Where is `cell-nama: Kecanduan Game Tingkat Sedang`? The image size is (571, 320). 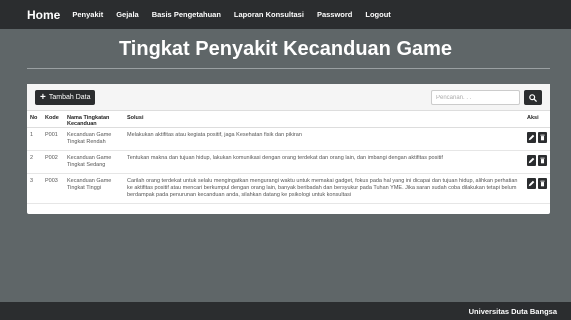
cell-nama: Kecanduan Game Tingkat Sedang is located at coordinates (94, 162).